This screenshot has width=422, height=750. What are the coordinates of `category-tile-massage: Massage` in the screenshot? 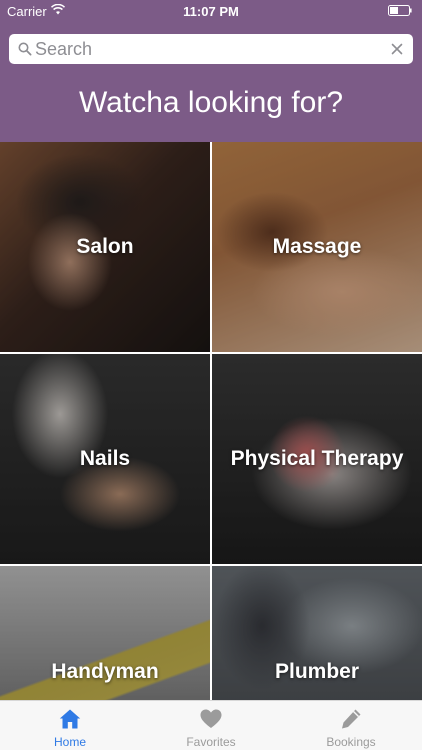 It's located at (317, 247).